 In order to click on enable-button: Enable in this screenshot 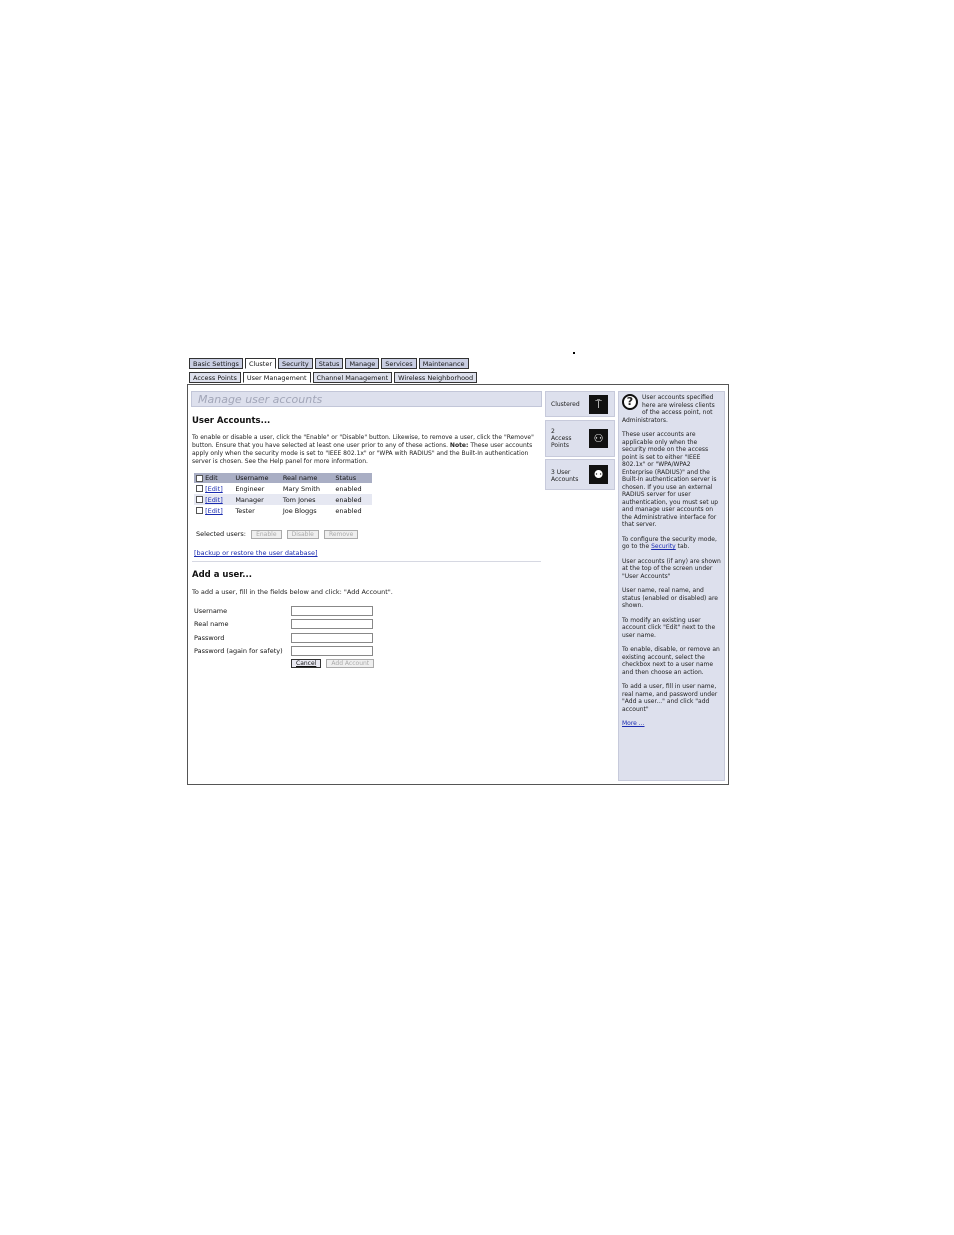, I will do `click(266, 534)`.